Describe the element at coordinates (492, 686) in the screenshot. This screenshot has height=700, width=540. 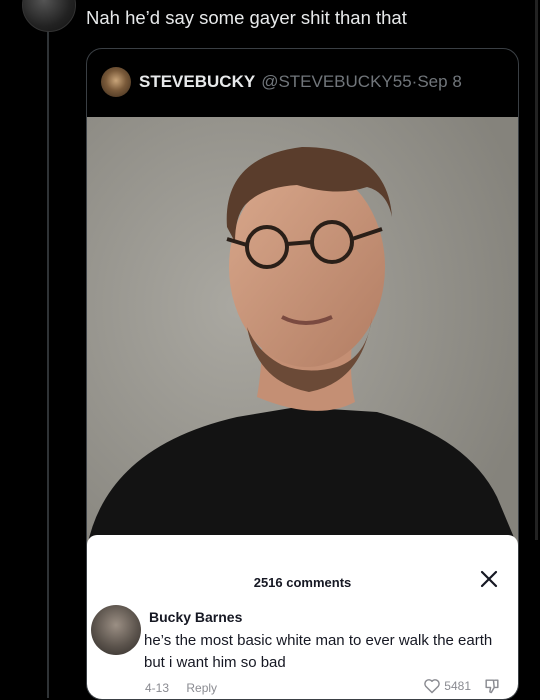
I see `dislike-icon` at that location.